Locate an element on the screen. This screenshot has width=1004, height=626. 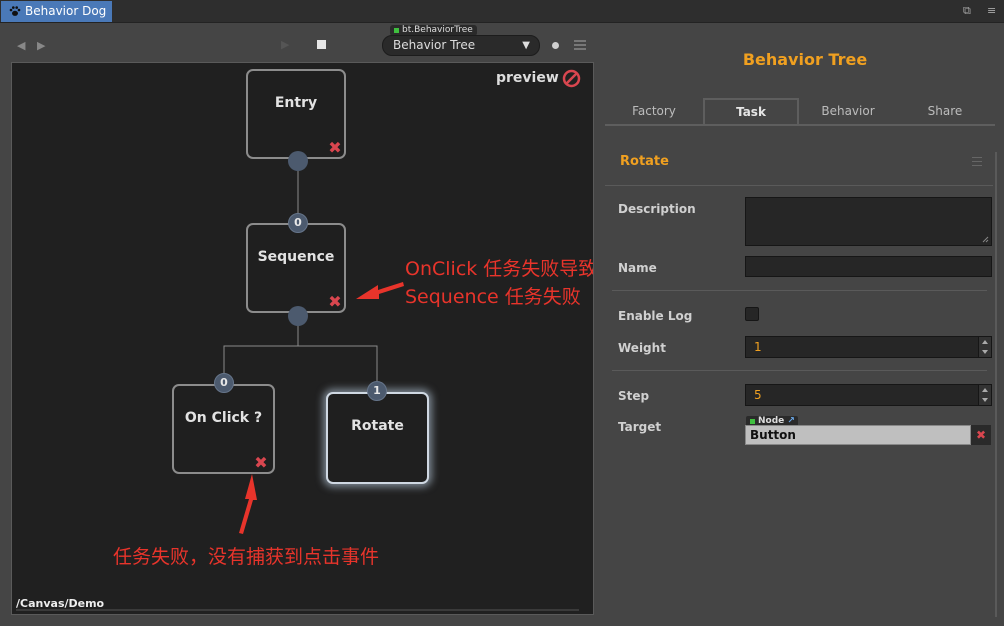
tree-select: Behavior Tree ▼ is located at coordinates (461, 45).